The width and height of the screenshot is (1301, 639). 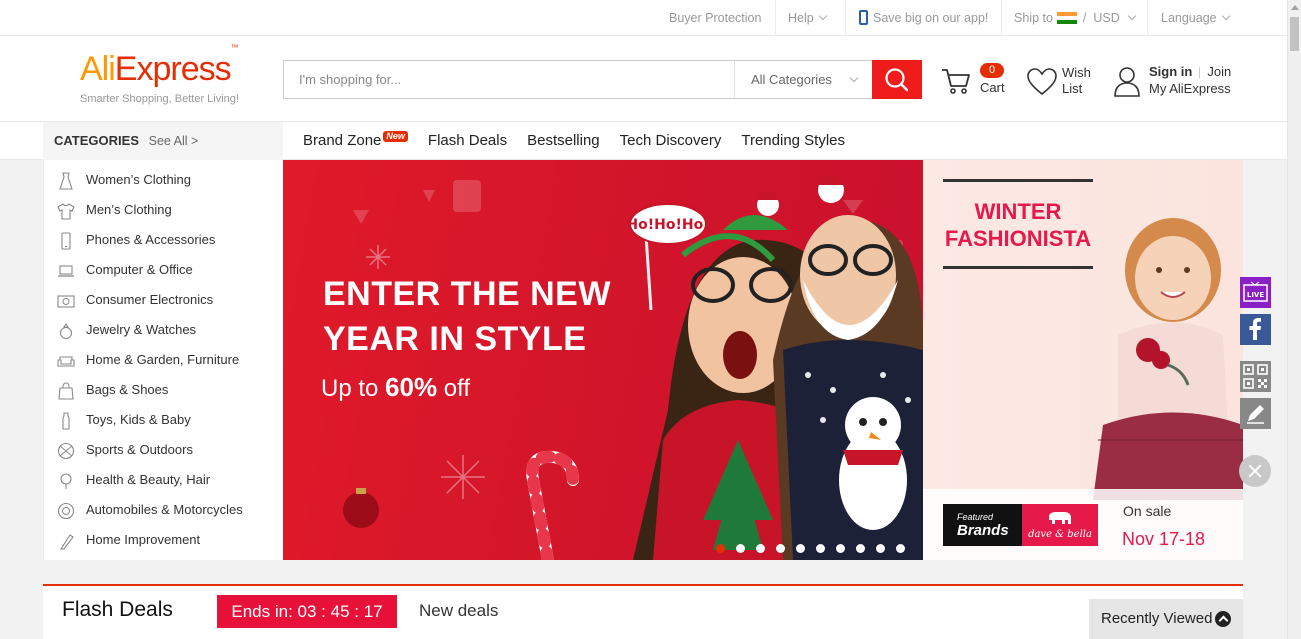 I want to click on scroll-up-arrow-icon, so click(x=1295, y=7).